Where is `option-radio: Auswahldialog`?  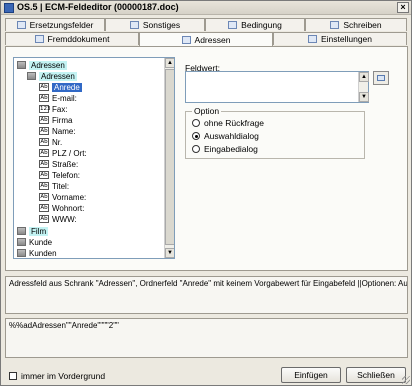
option-radio: Auswahldialog is located at coordinates (225, 136).